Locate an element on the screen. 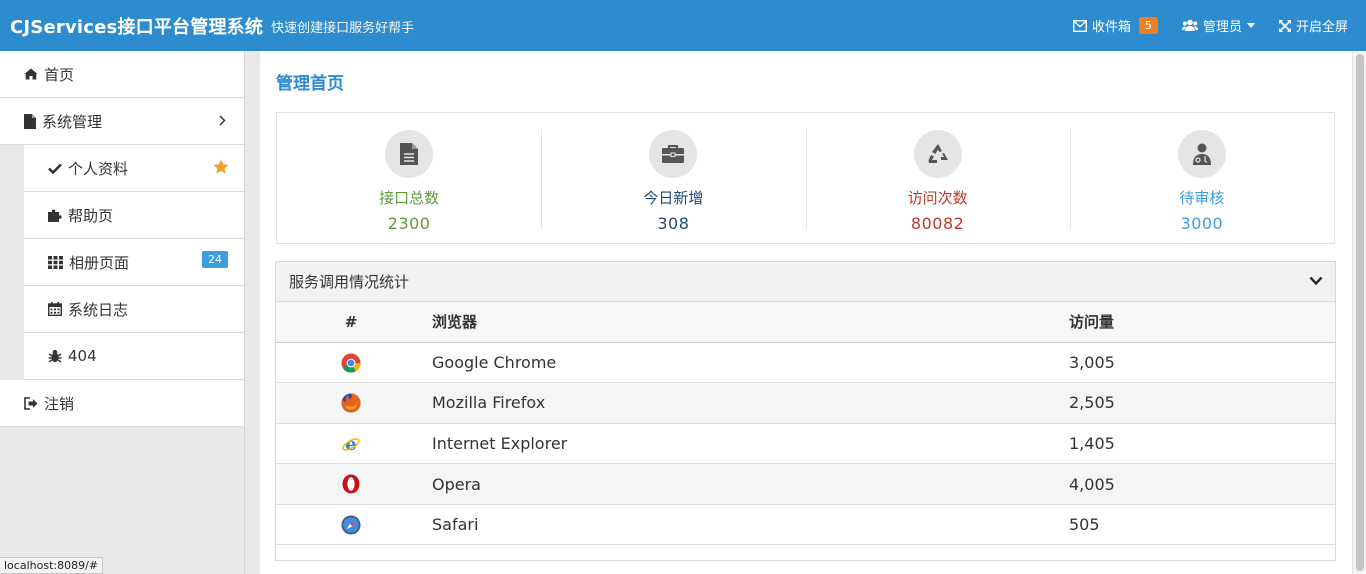 The width and height of the screenshot is (1366, 574). table-row: e Internet Explorer 1,405 is located at coordinates (805, 444).